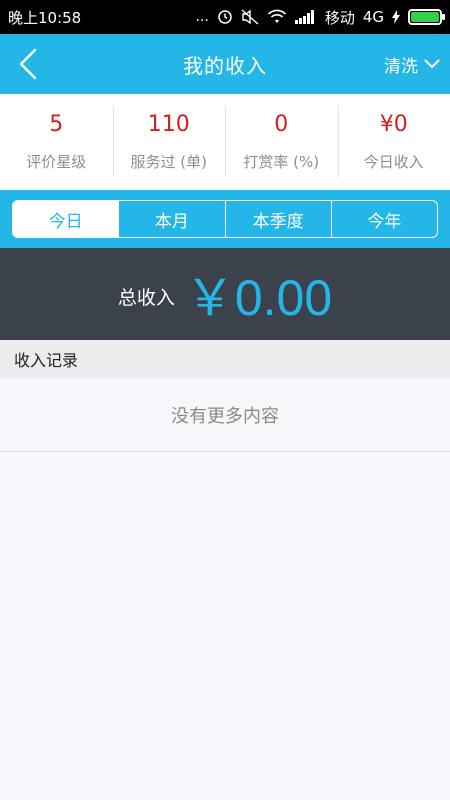  I want to click on tab-quarter: 本季度, so click(277, 219).